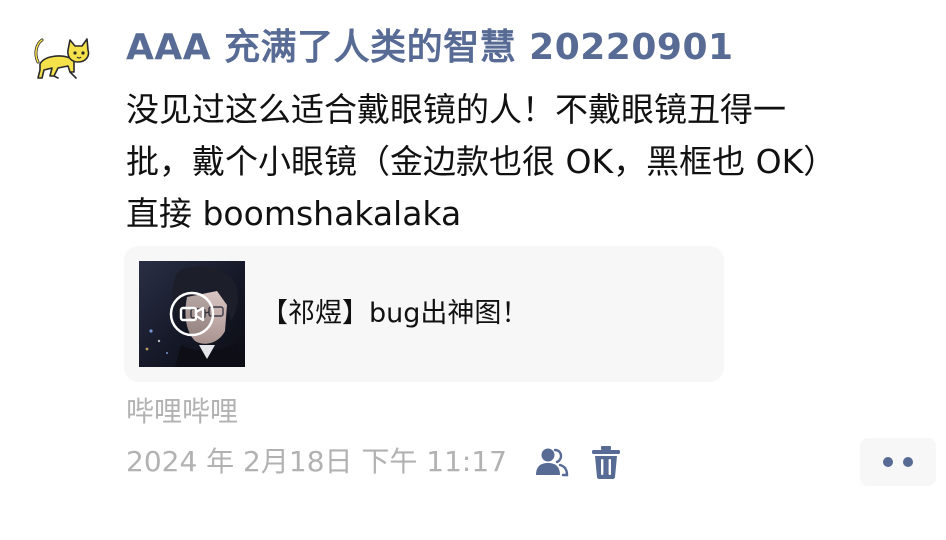  What do you see at coordinates (481, 161) in the screenshot?
I see `post-text-line: 批，戴个小眼镜（金边款也很 OK，黑框也 OK）` at bounding box center [481, 161].